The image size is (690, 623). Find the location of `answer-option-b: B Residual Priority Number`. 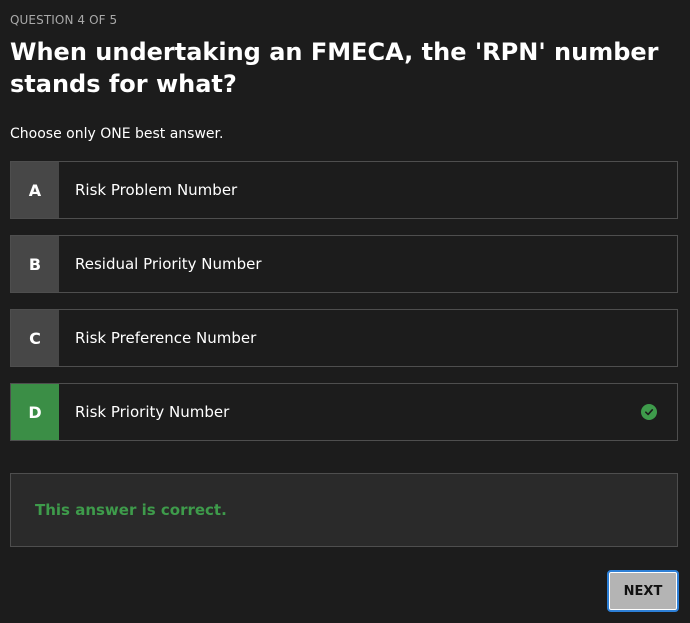

answer-option-b: B Residual Priority Number is located at coordinates (344, 264).